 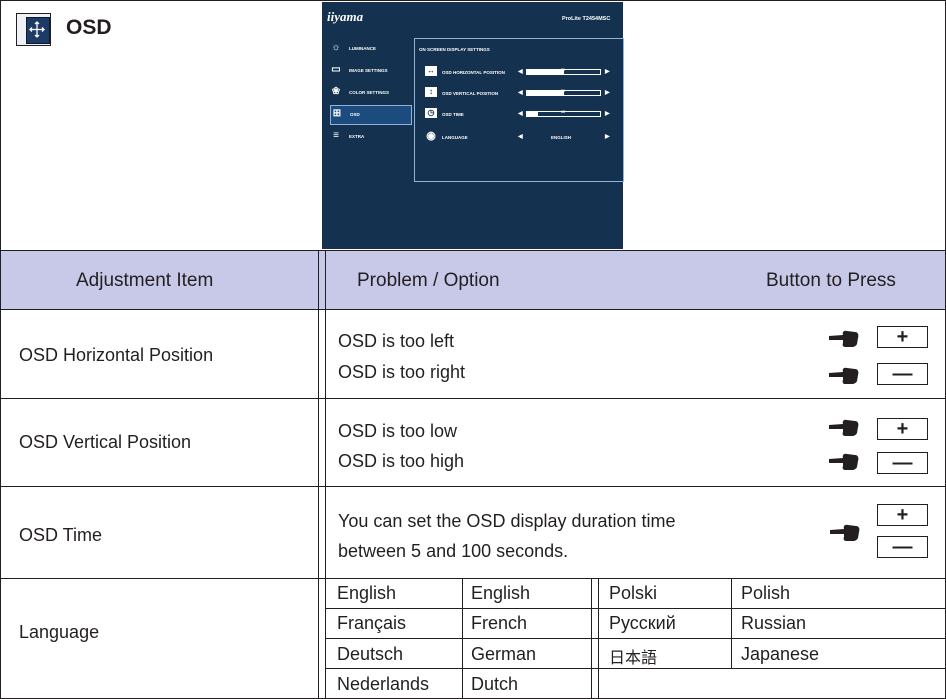 I want to click on row-item-vertical: OSD Vertical Position, so click(x=105, y=442).